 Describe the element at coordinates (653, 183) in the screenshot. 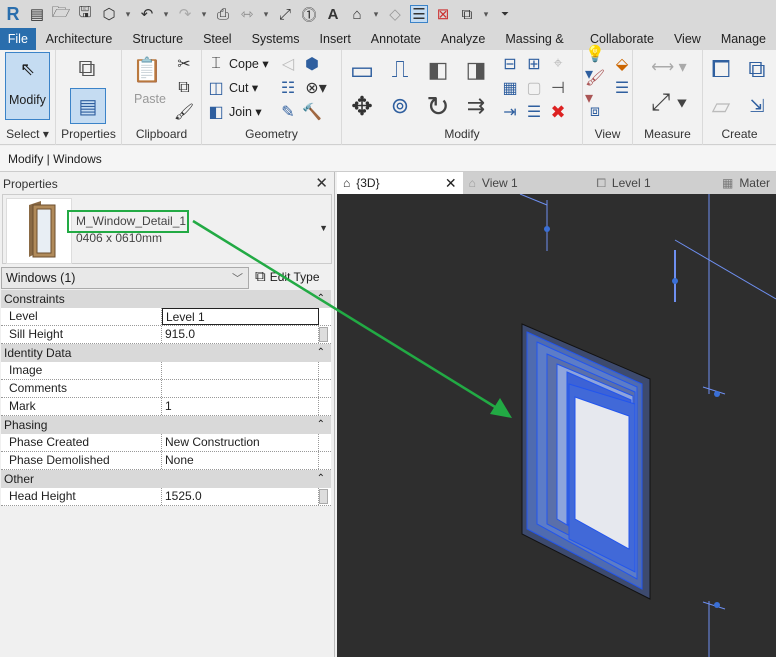

I see `view-tab-level-1: ⧠ Level 1` at that location.